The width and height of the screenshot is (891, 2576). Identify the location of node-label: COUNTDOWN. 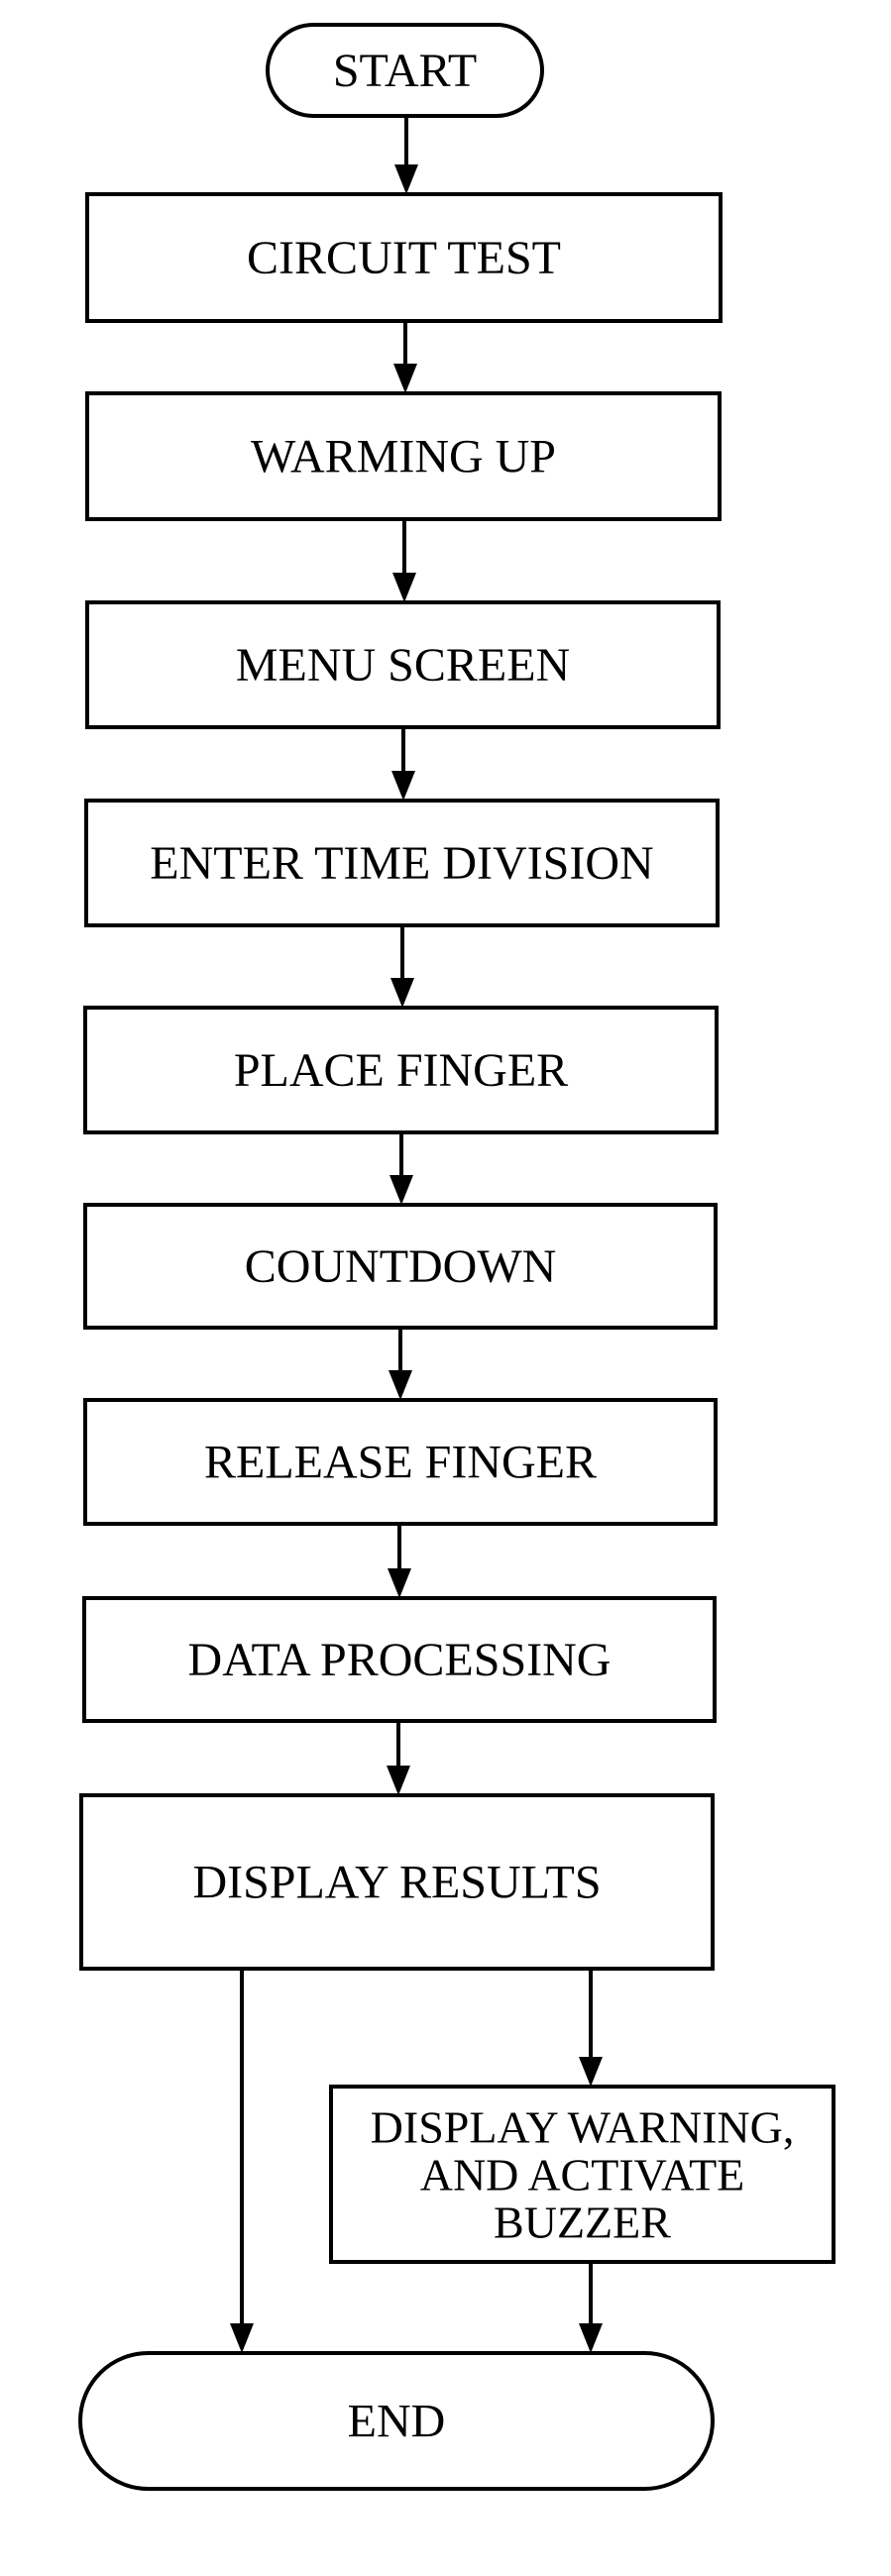
(401, 1266).